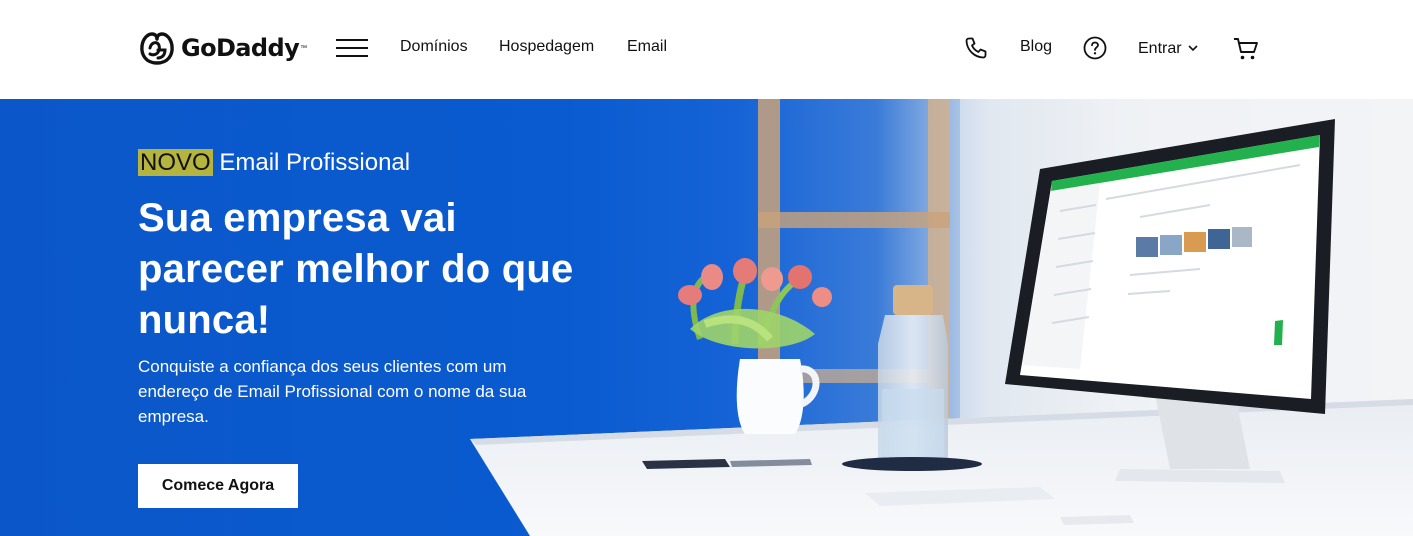 Image resolution: width=1413 pixels, height=536 pixels. I want to click on phone-icon, so click(976, 48).